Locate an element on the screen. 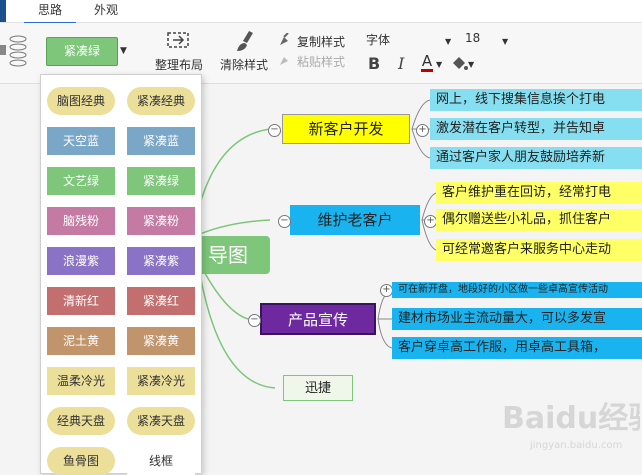 The height and width of the screenshot is (475, 642). branch-item: 建材市场业主流动量大，可以多发宣 is located at coordinates (517, 319).